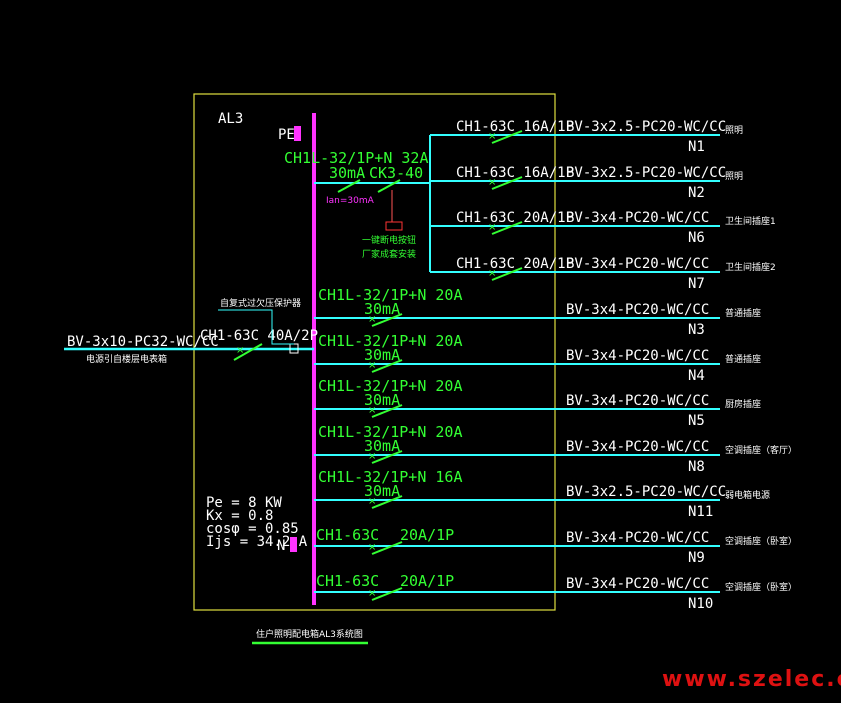 The height and width of the screenshot is (703, 841). I want to click on circuit-id: N5, so click(696, 421).